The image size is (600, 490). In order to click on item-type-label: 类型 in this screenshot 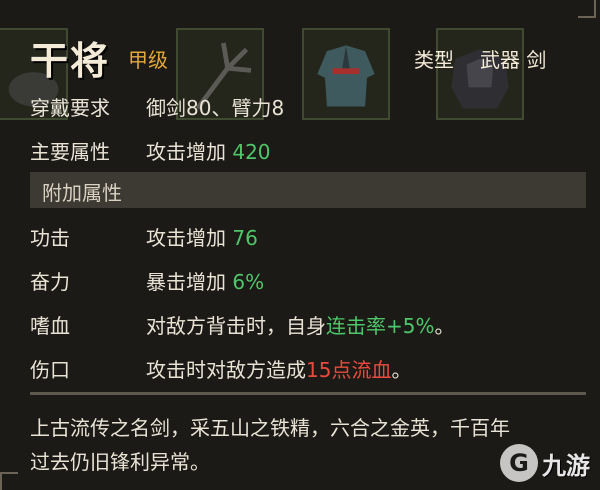, I will do `click(434, 60)`.